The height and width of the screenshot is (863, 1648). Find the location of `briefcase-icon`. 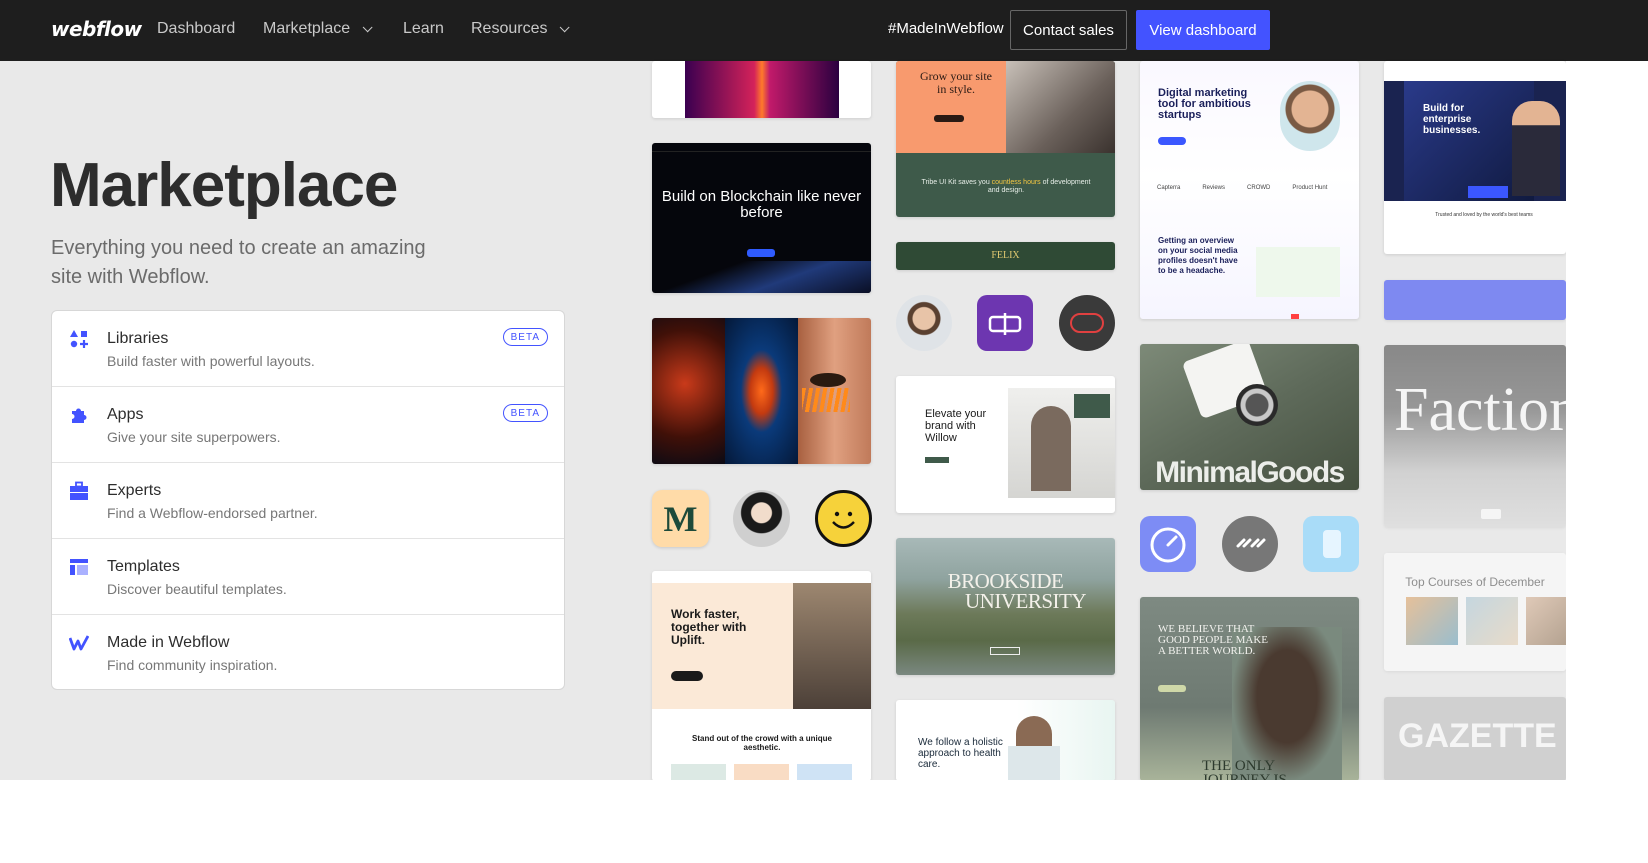

briefcase-icon is located at coordinates (79, 490).